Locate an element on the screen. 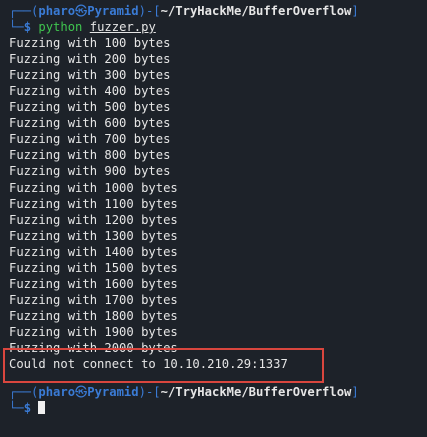 The width and height of the screenshot is (427, 437). output-line: Fuzzing with 400 bytes is located at coordinates (90, 91).